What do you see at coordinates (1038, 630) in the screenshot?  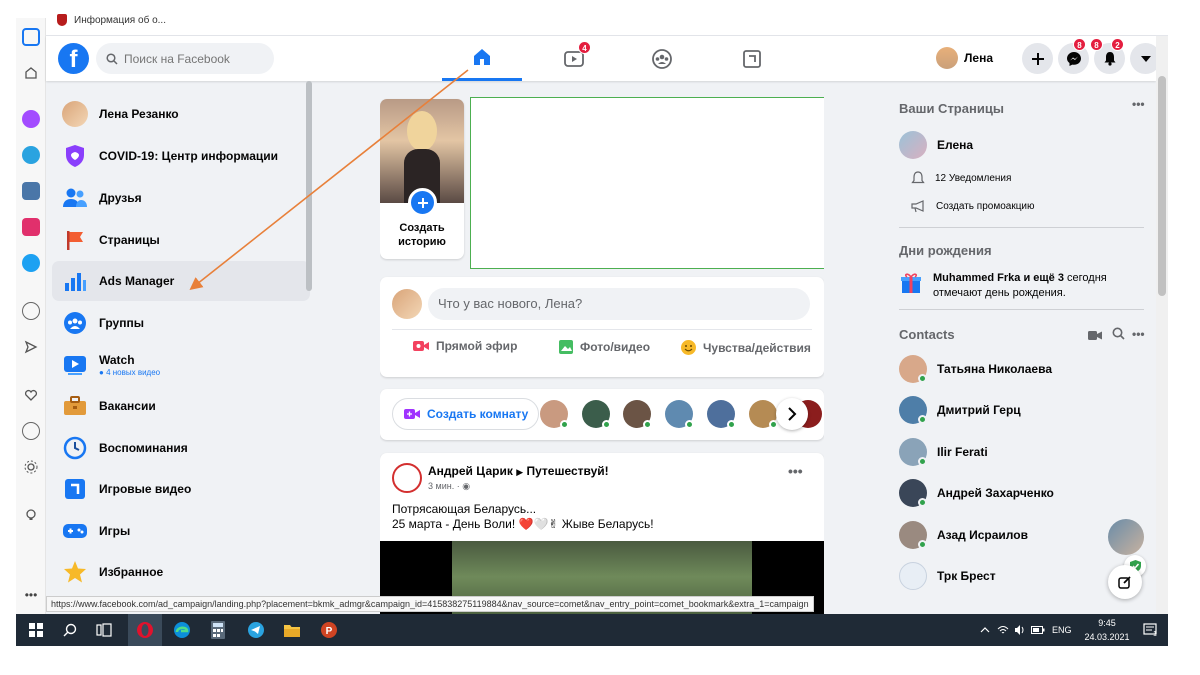 I see `battery-icon` at bounding box center [1038, 630].